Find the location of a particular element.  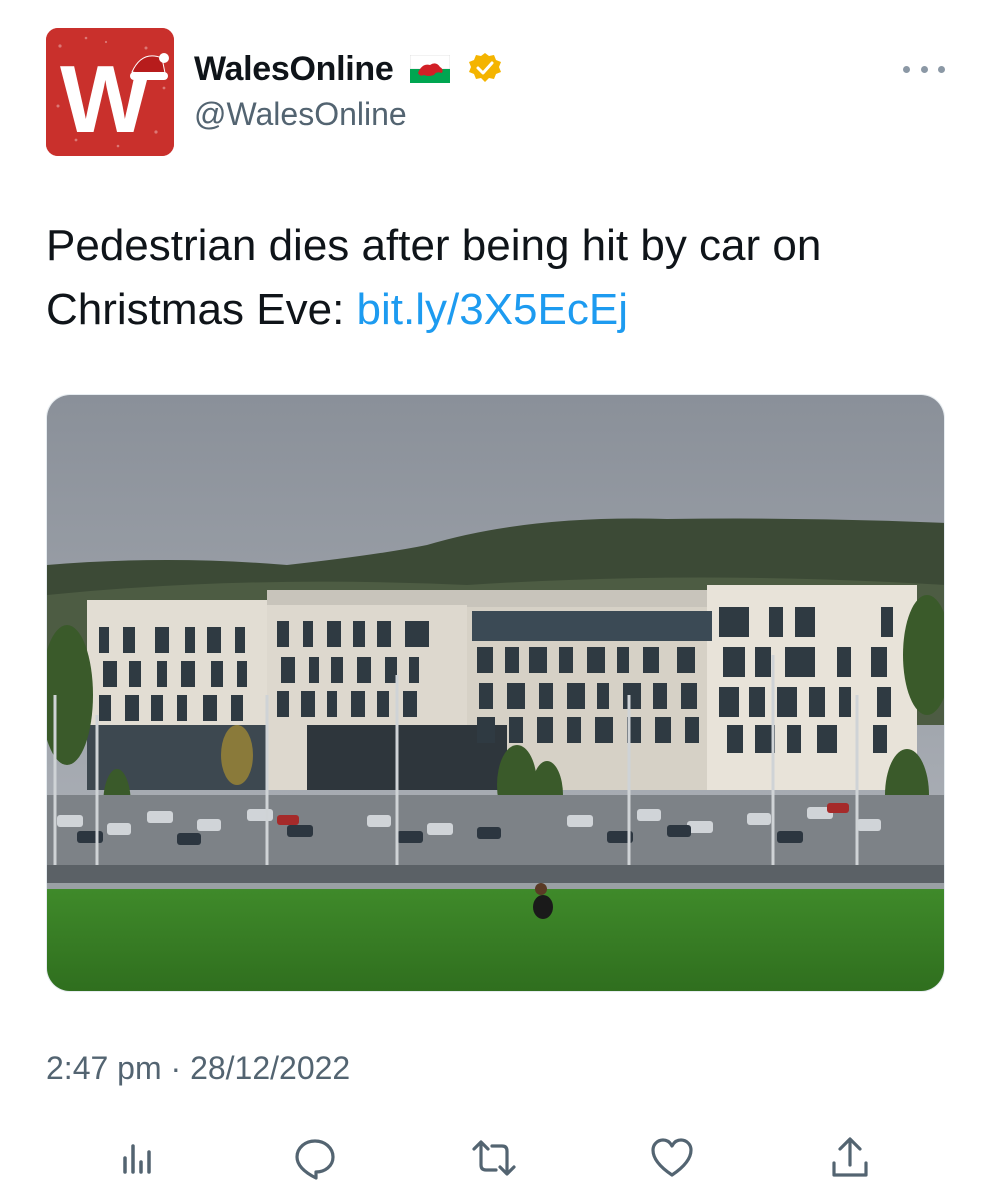

tweet-link: bit.ly/3X5EcEj is located at coordinates (492, 309).